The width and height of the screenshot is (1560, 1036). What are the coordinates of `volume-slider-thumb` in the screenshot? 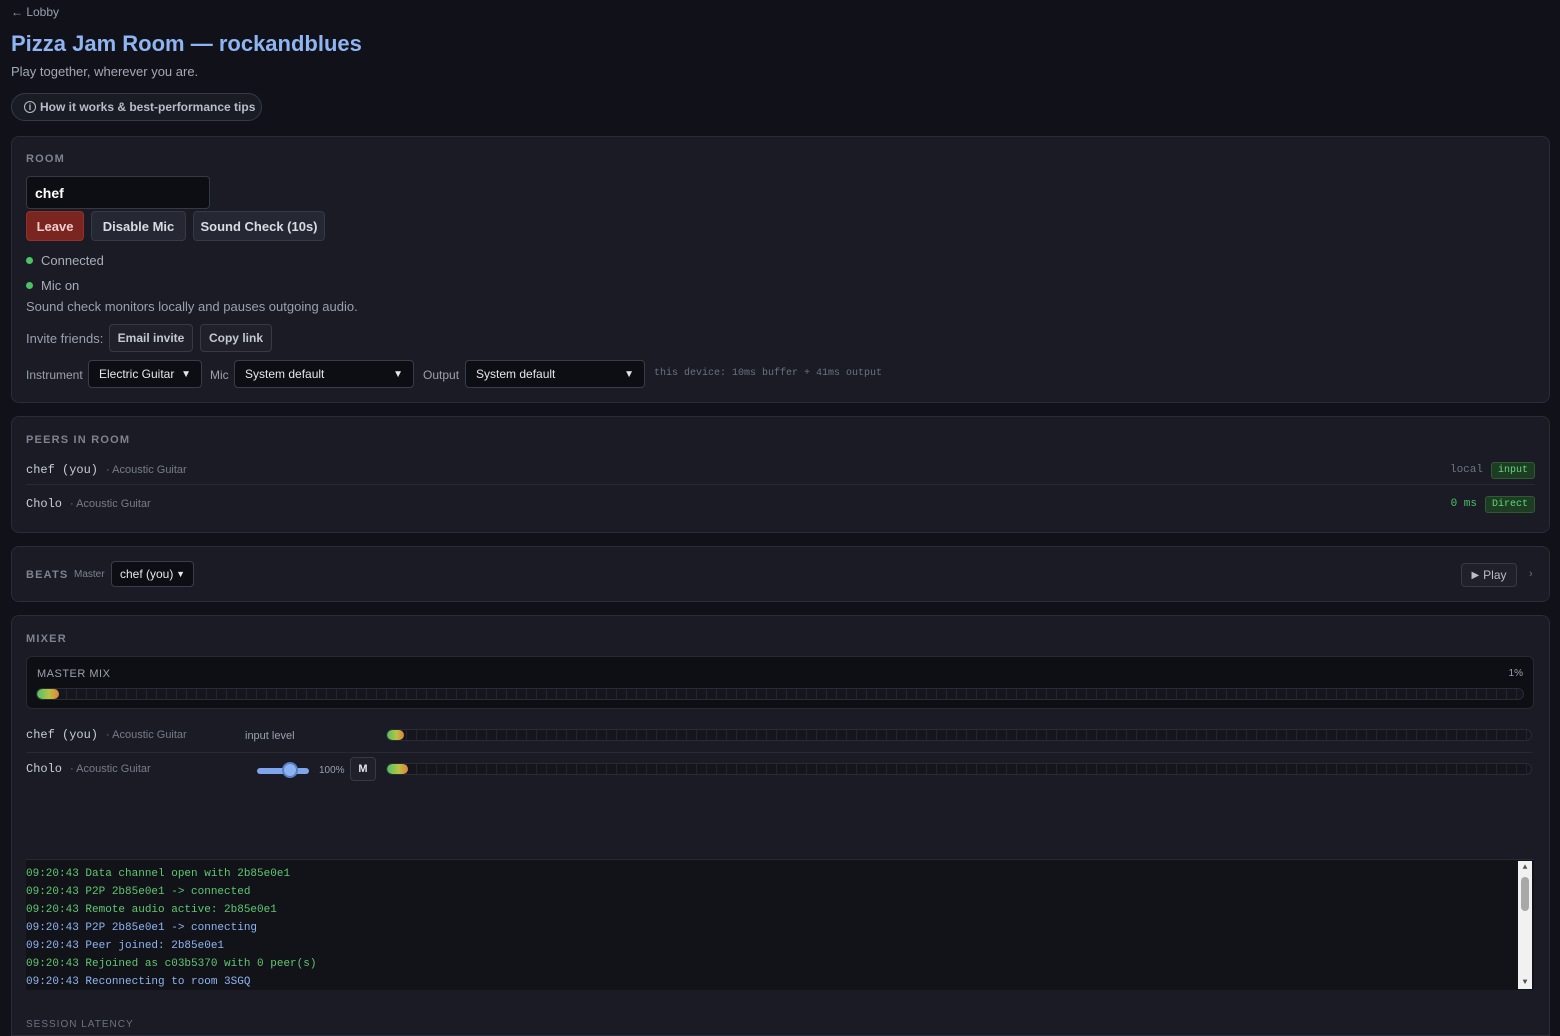 It's located at (290, 770).